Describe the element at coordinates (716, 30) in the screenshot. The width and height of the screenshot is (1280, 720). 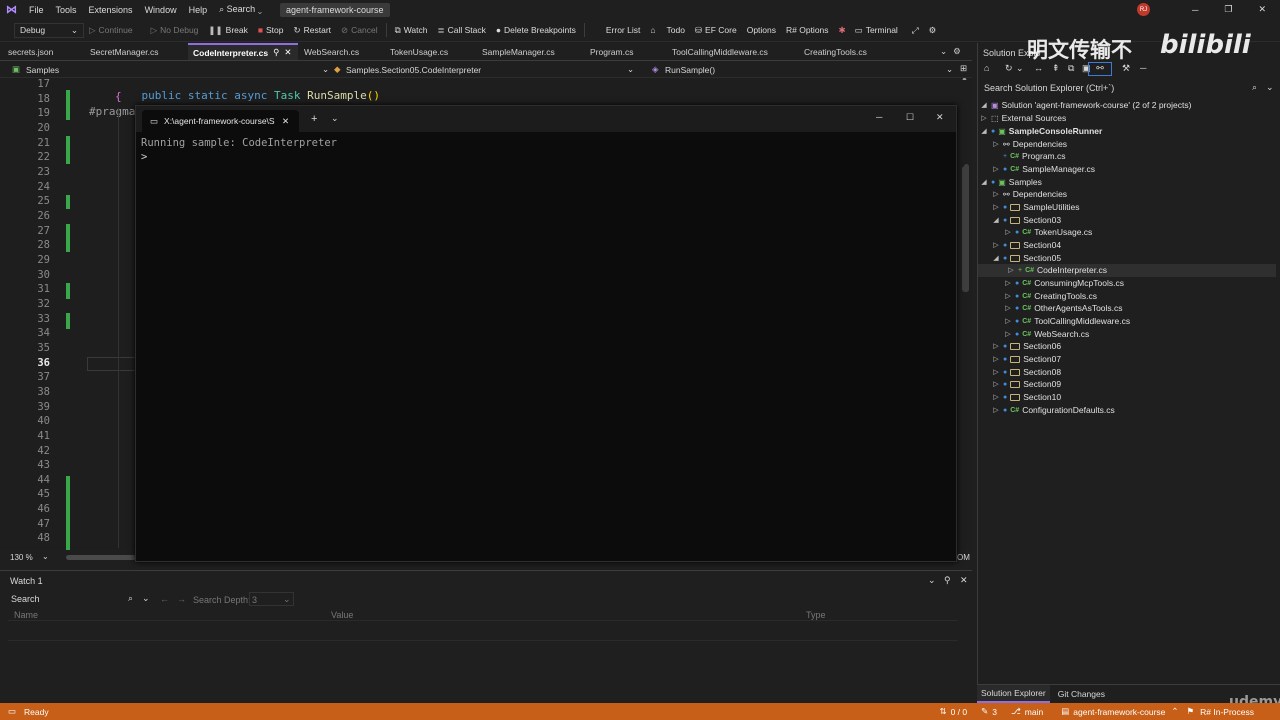
I see `ef-core-button: ⛁ EF Core` at that location.